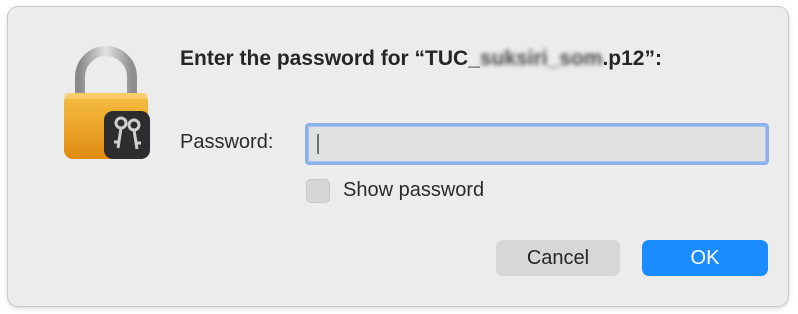 The height and width of the screenshot is (314, 798). What do you see at coordinates (558, 258) in the screenshot?
I see `cancel-button: Cancel` at bounding box center [558, 258].